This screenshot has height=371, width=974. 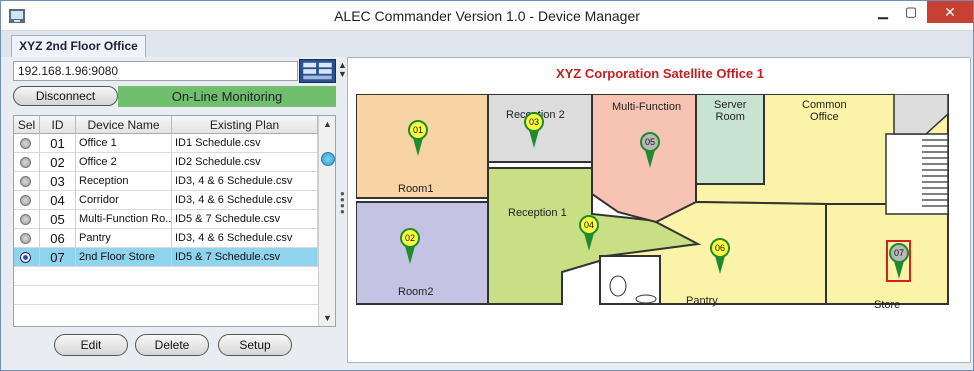 What do you see at coordinates (646, 299) in the screenshot?
I see `sink-icon` at bounding box center [646, 299].